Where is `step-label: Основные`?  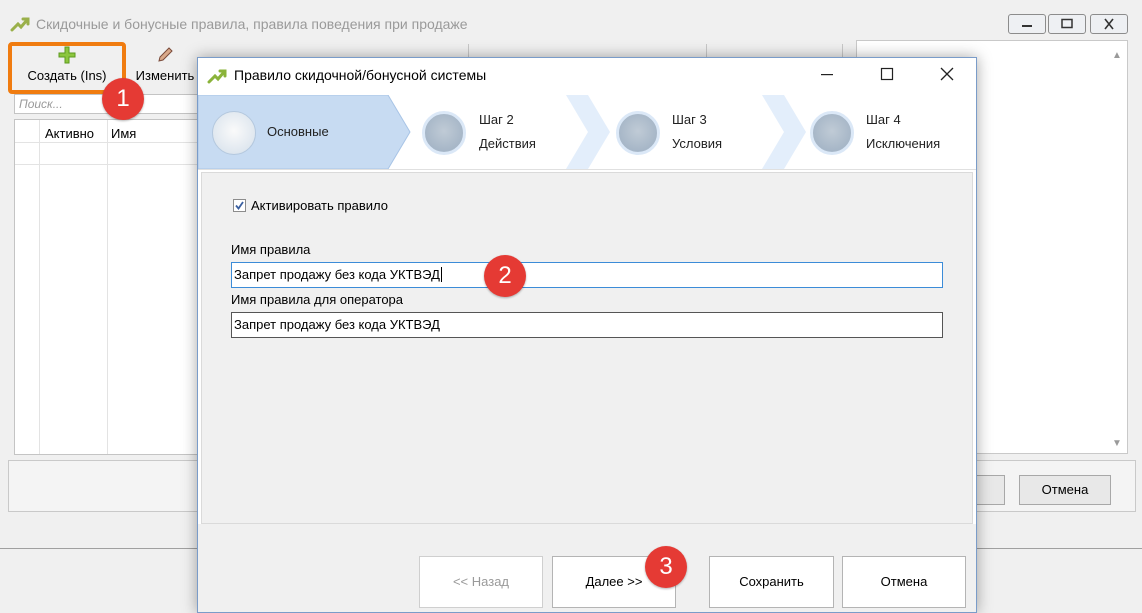
step-label: Основные is located at coordinates (298, 131).